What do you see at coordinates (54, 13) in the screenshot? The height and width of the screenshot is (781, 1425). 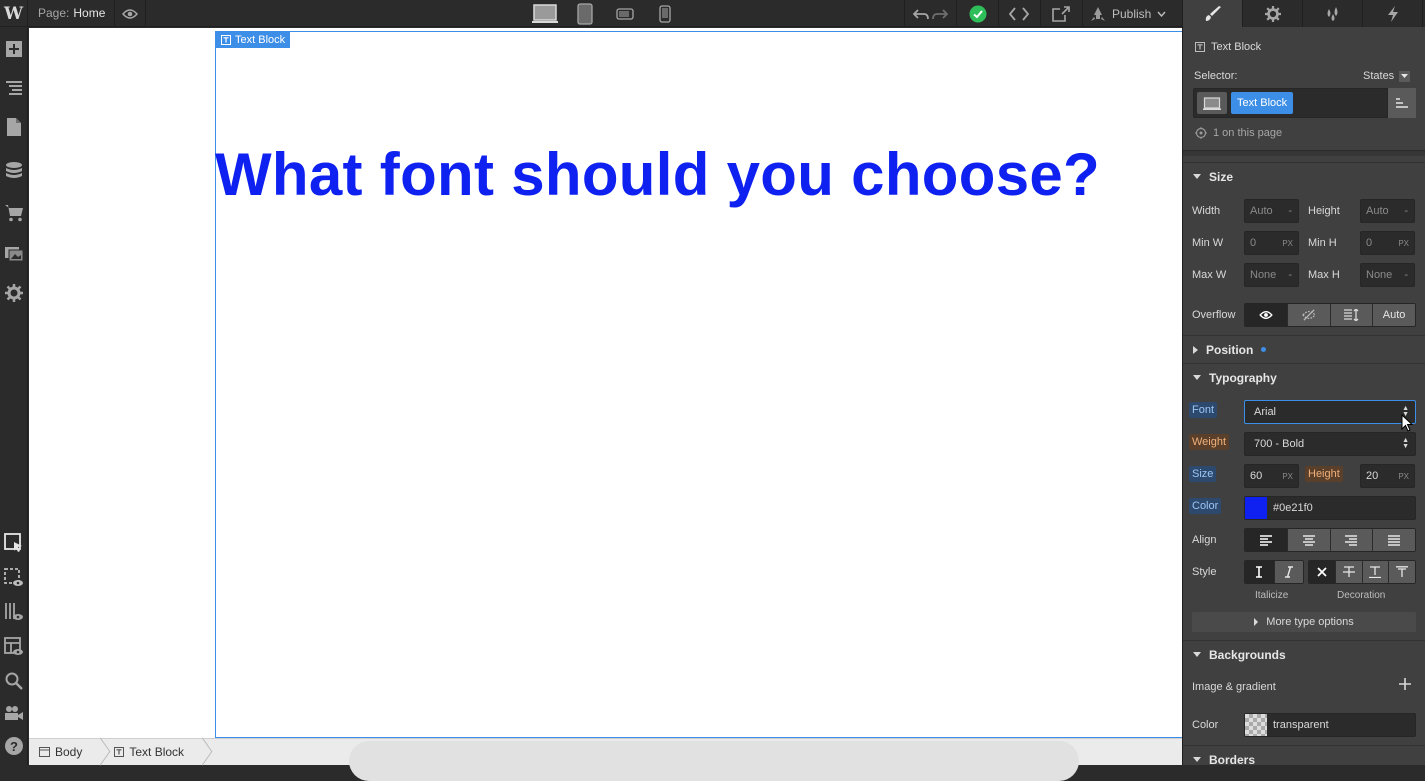 I see `page-prefix: Page:` at bounding box center [54, 13].